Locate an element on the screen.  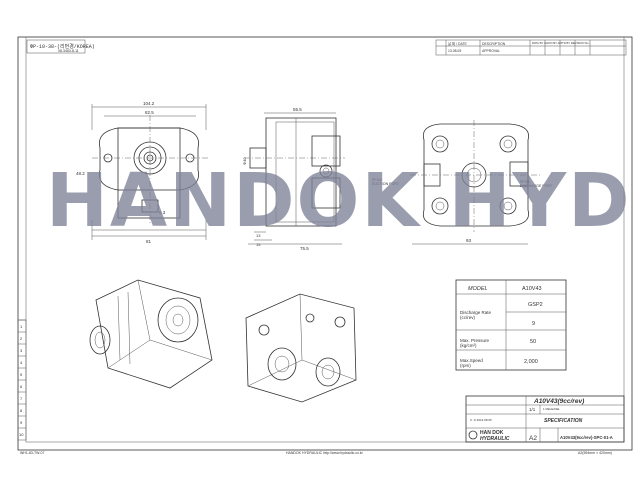
drawing-title: A10V43(9cc/rev) is located at coordinates (558, 401).